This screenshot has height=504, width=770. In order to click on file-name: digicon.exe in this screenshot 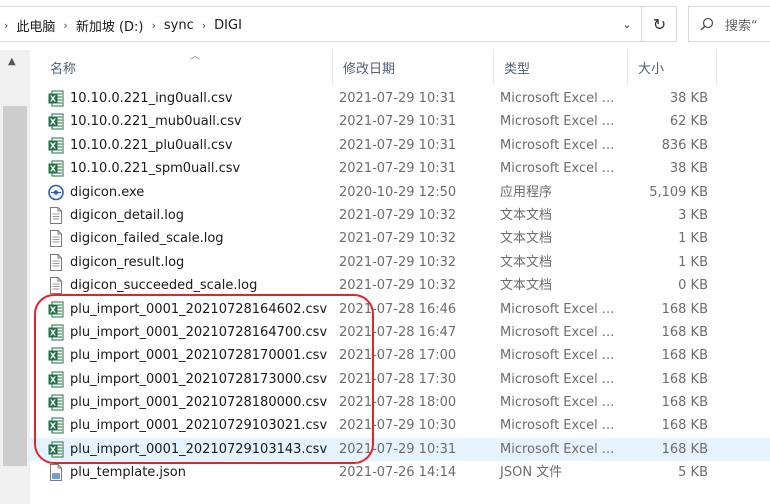, I will do `click(107, 192)`.